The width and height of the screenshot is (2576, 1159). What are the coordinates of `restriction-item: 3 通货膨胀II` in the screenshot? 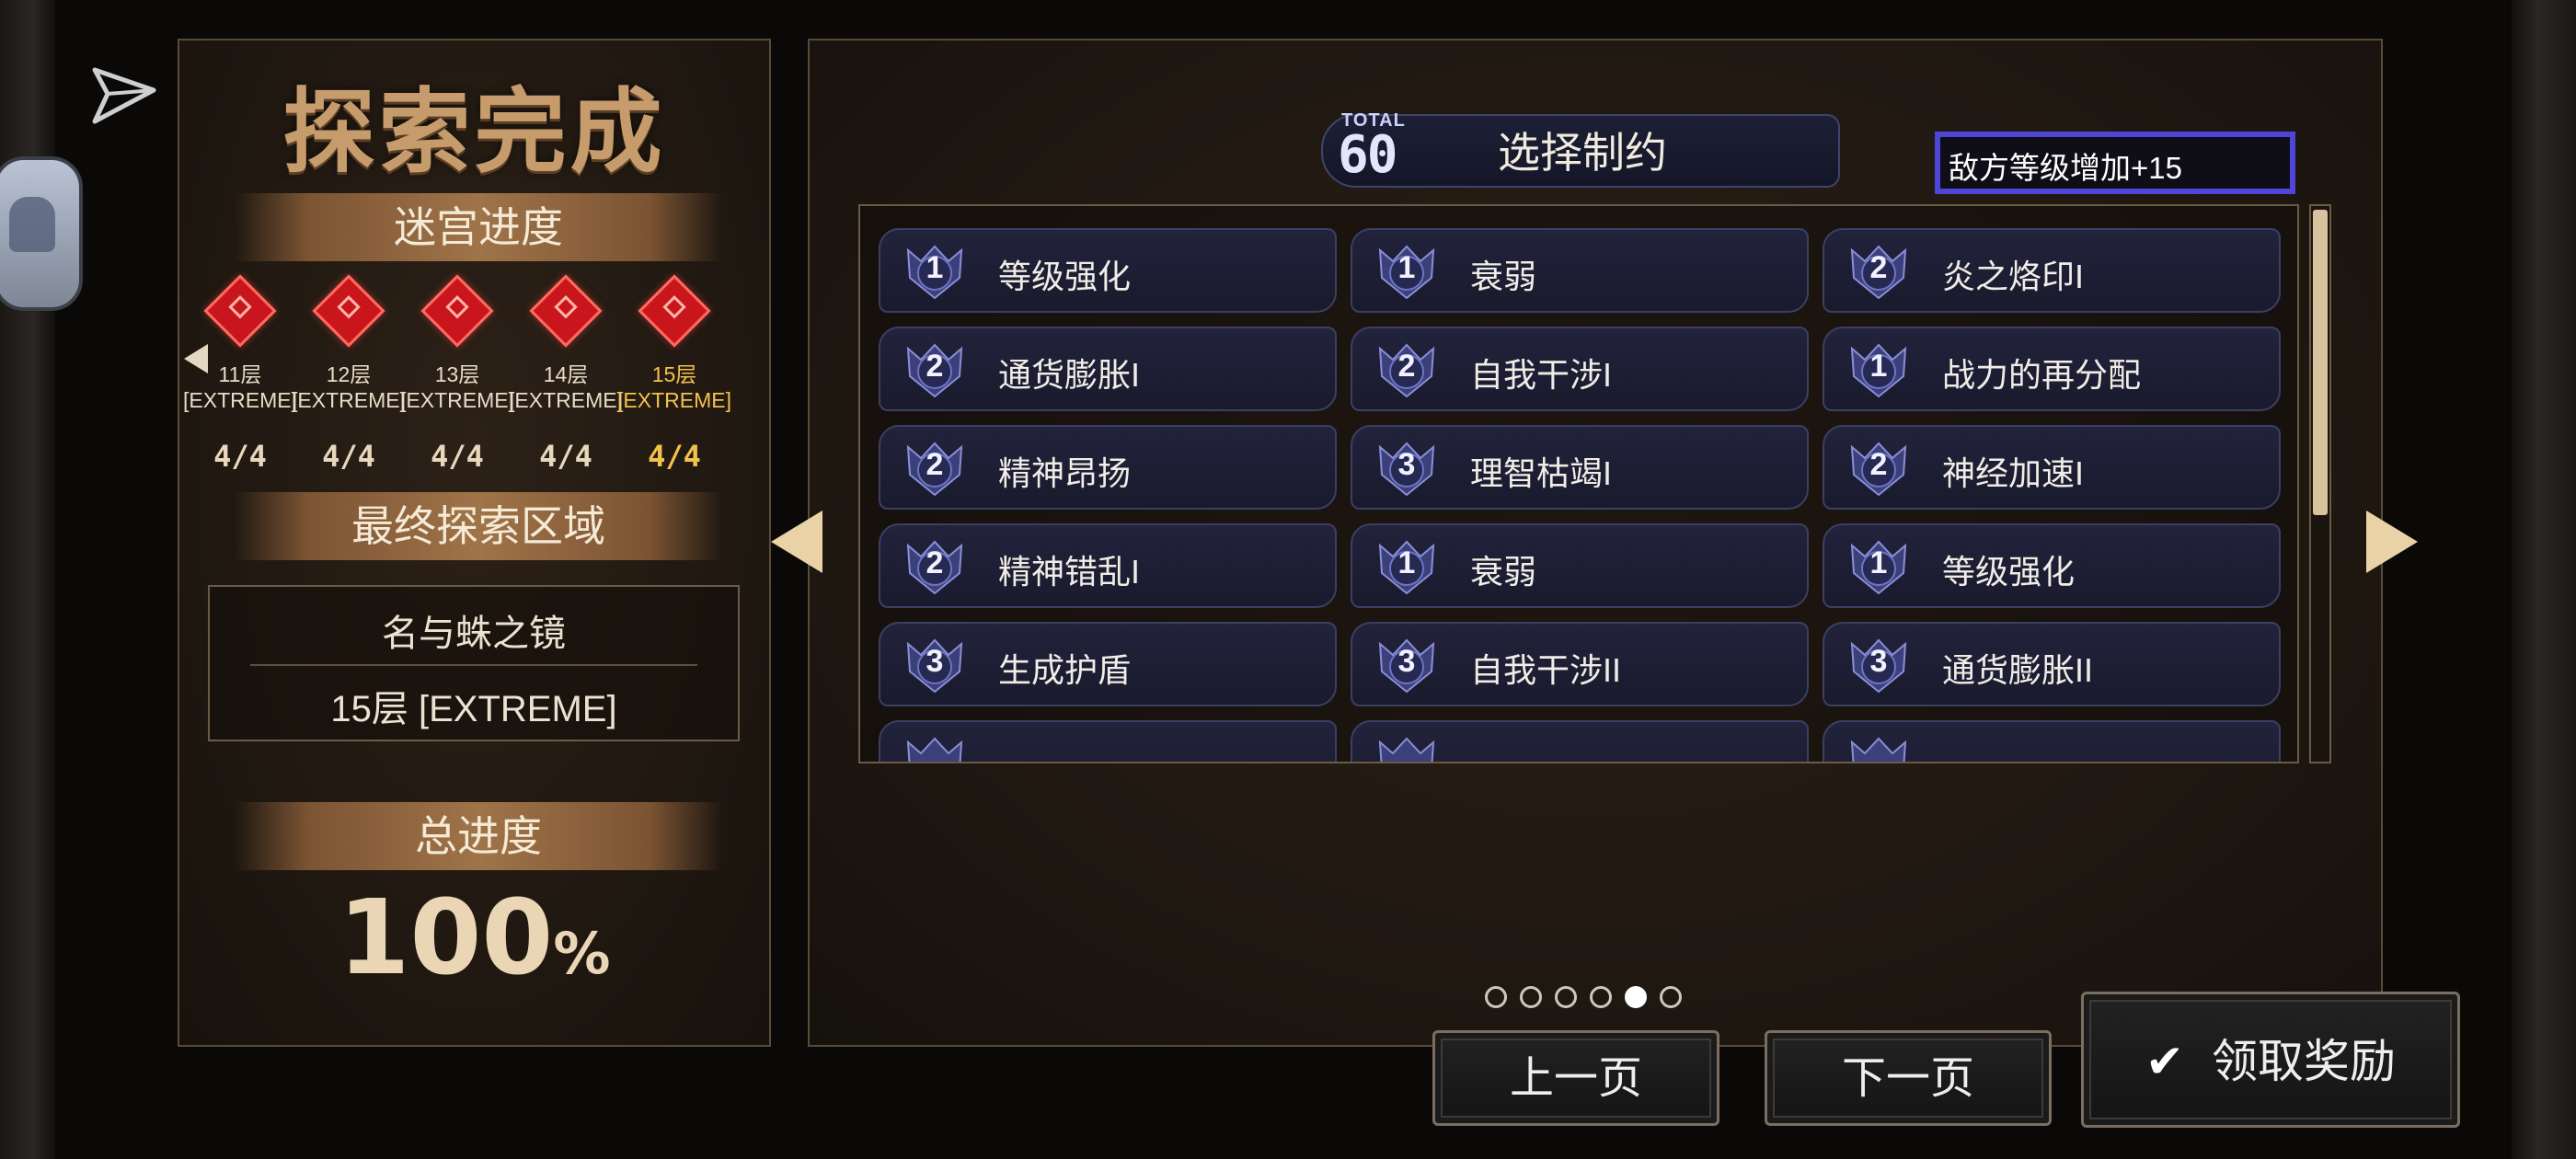 It's located at (2052, 664).